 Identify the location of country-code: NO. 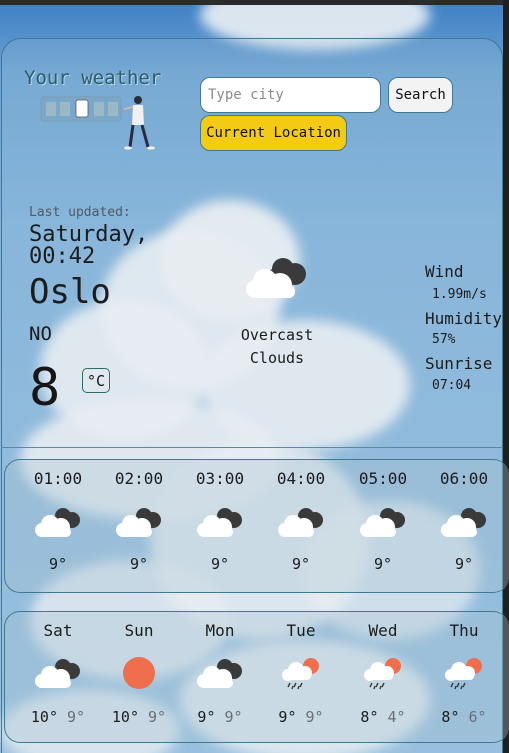
(40, 334).